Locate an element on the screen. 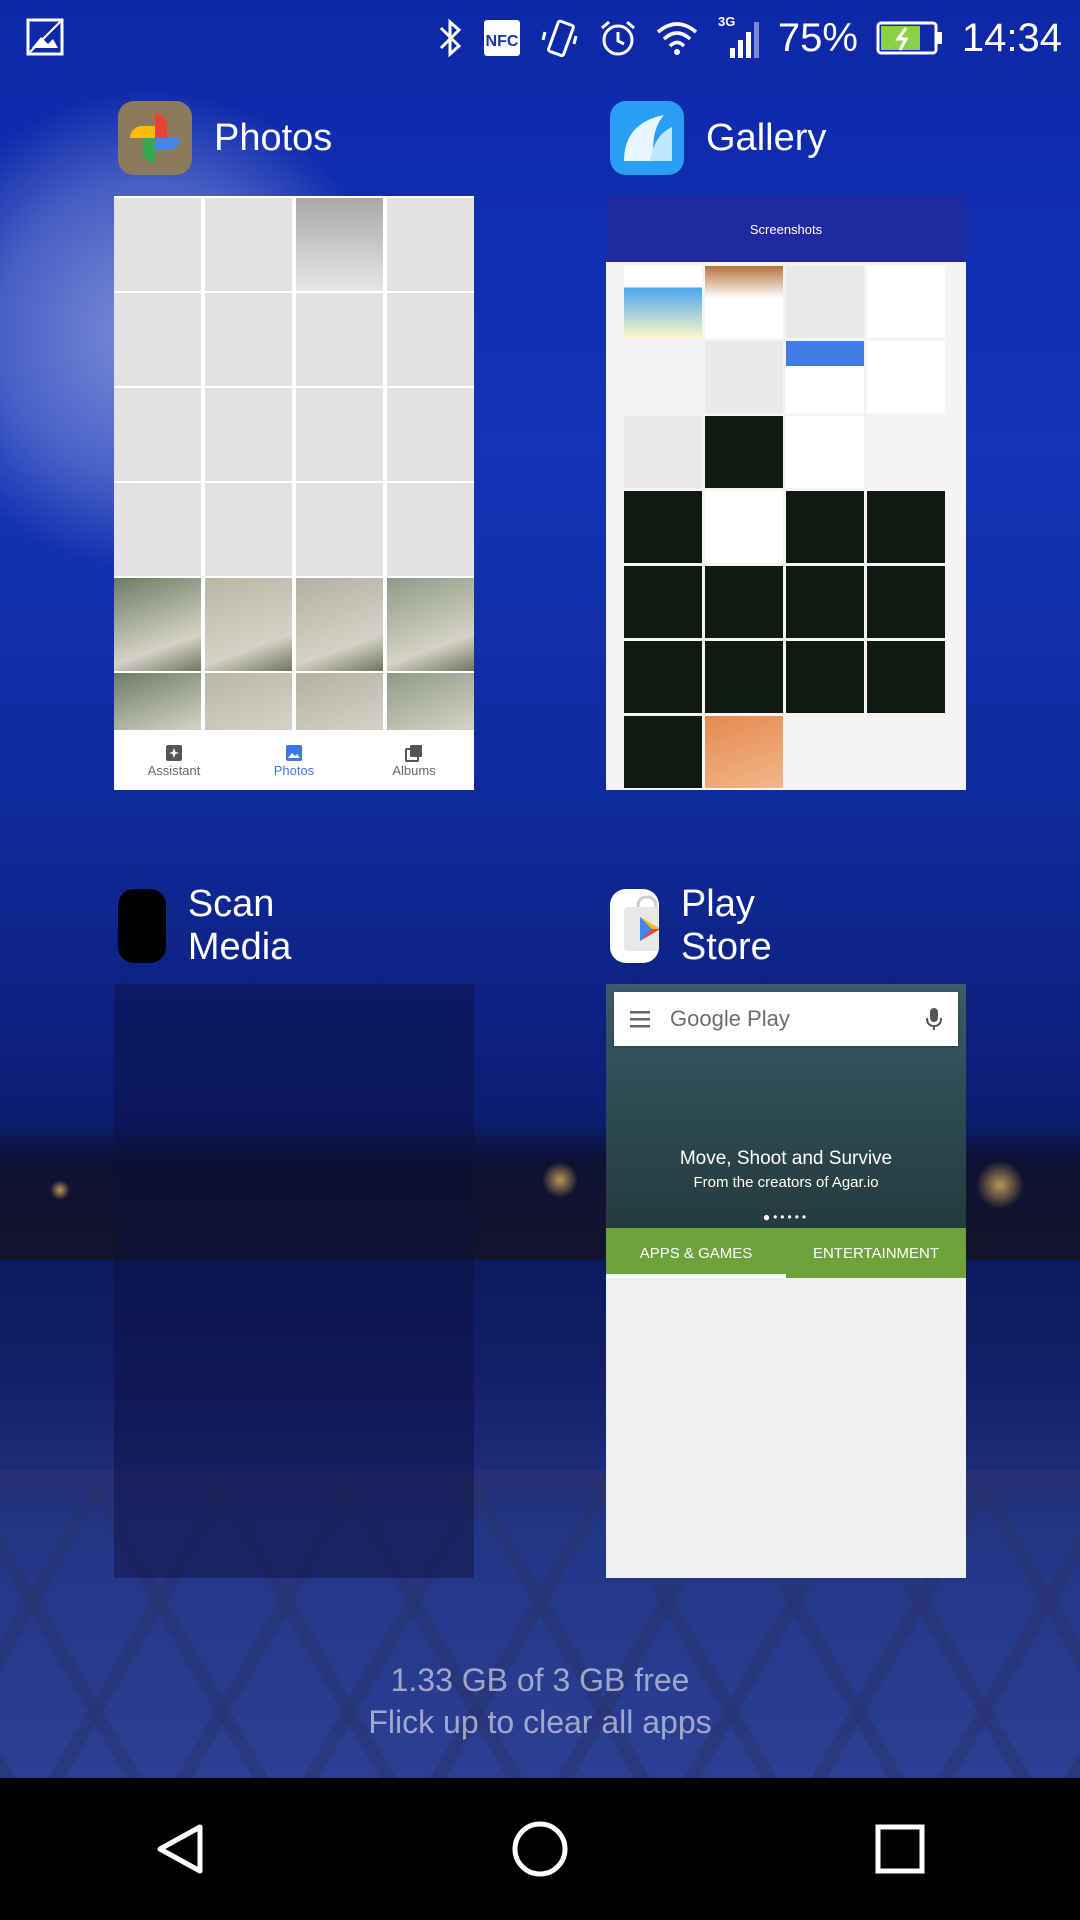 The width and height of the screenshot is (1080, 1920). card-header: Play Store is located at coordinates (701, 925).